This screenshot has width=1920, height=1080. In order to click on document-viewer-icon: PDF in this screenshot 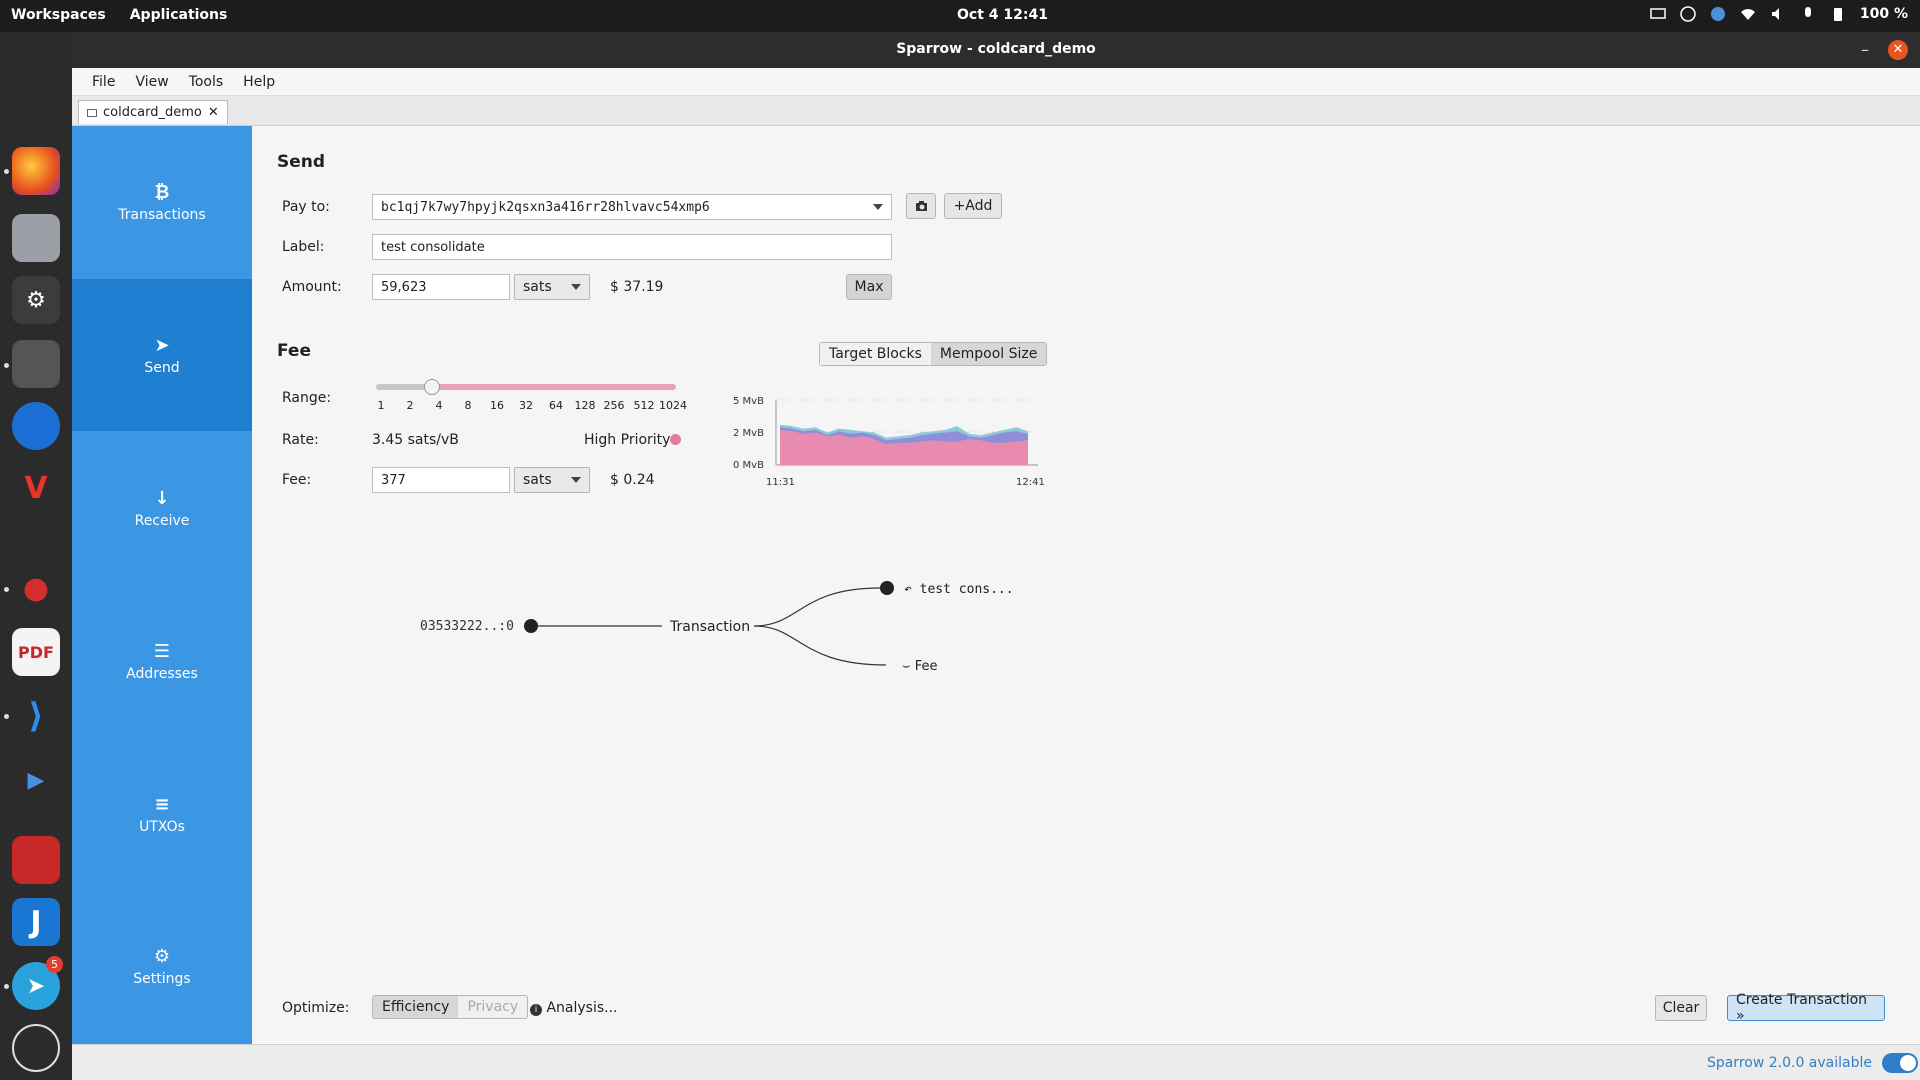, I will do `click(36, 652)`.